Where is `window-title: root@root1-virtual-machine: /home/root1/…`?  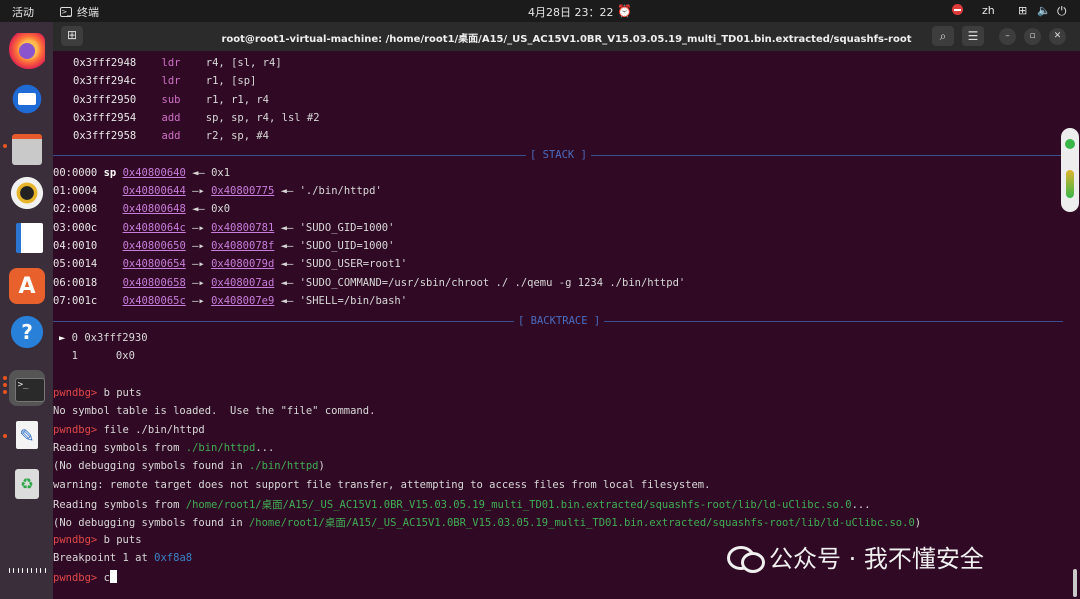
window-title: root@root1-virtual-machine: /home/root1/… is located at coordinates (566, 39).